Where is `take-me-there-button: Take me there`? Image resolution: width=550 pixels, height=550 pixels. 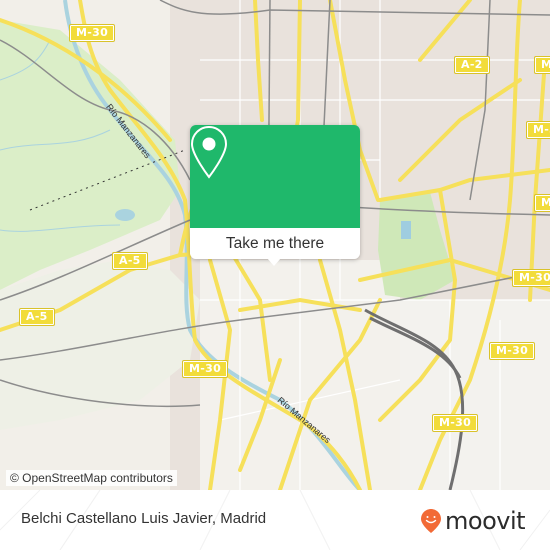 take-me-there-button: Take me there is located at coordinates (275, 243).